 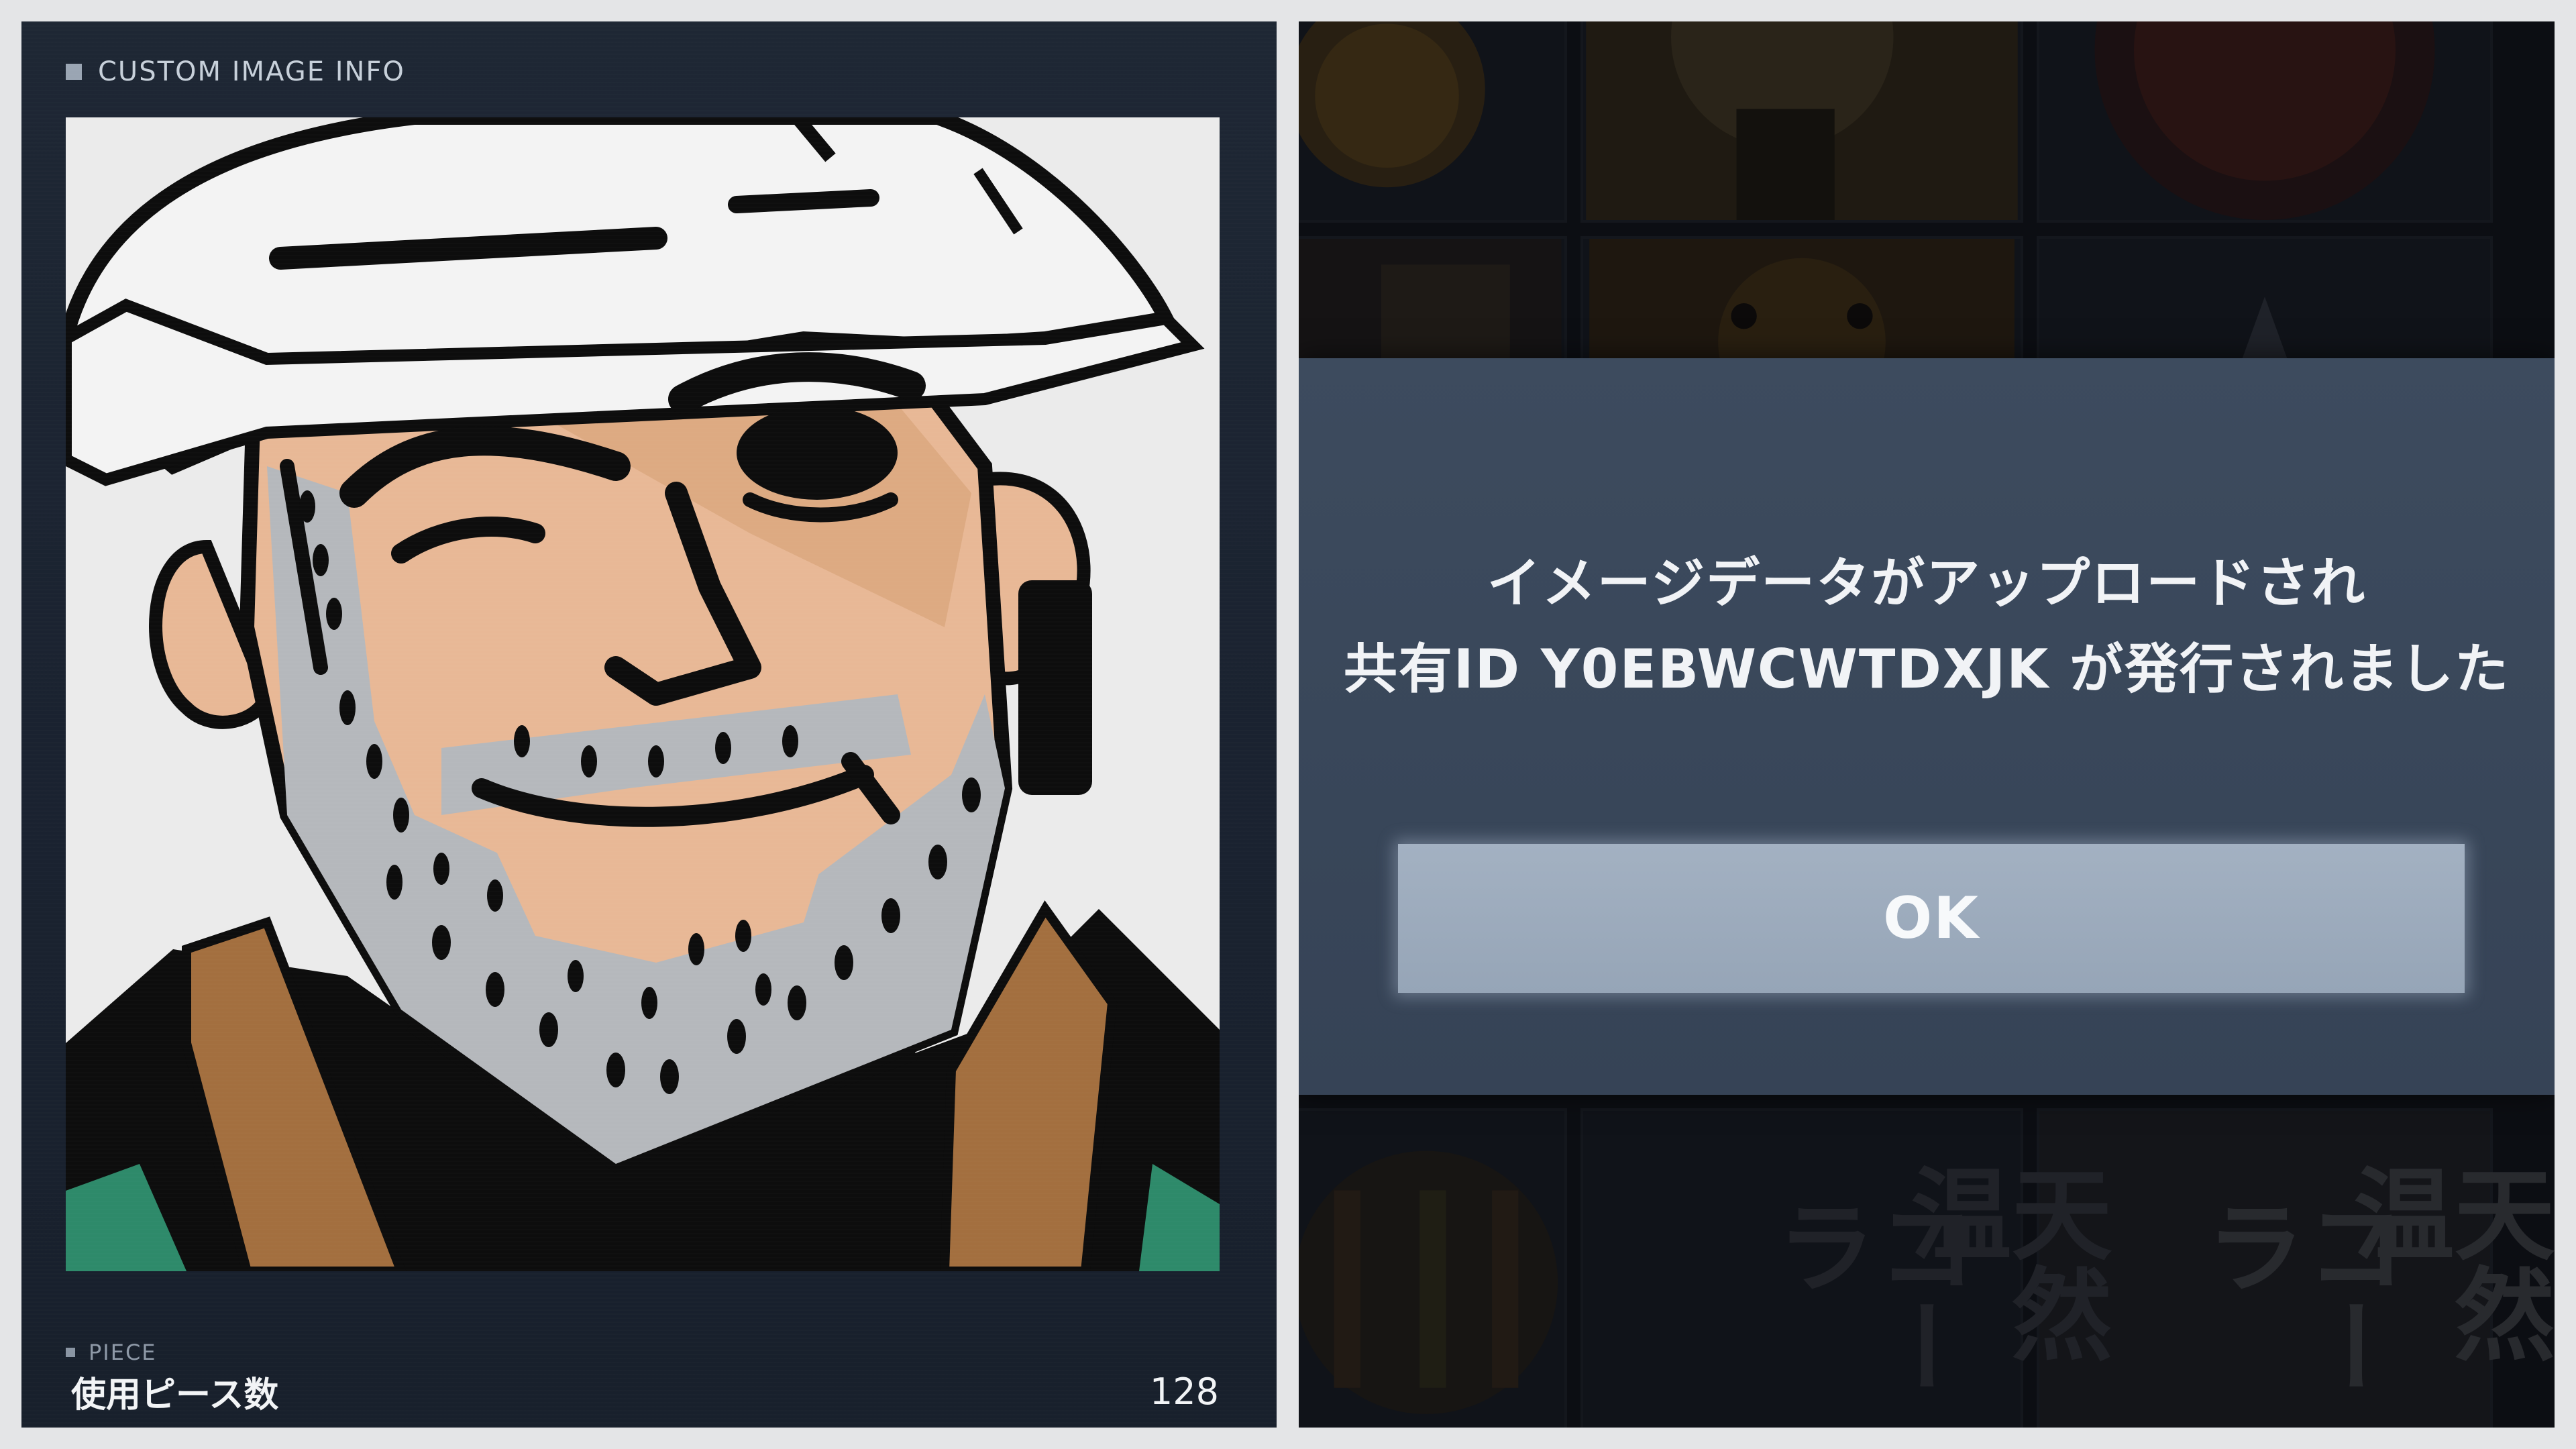 I want to click on dialog-message-line-1: イメージデータがアップロードされ, so click(x=1927, y=583).